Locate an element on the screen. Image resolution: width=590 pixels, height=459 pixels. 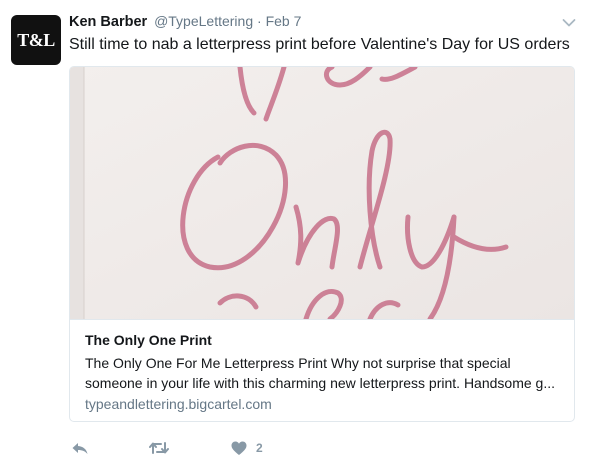
tweet-date: Feb 7 is located at coordinates (284, 21).